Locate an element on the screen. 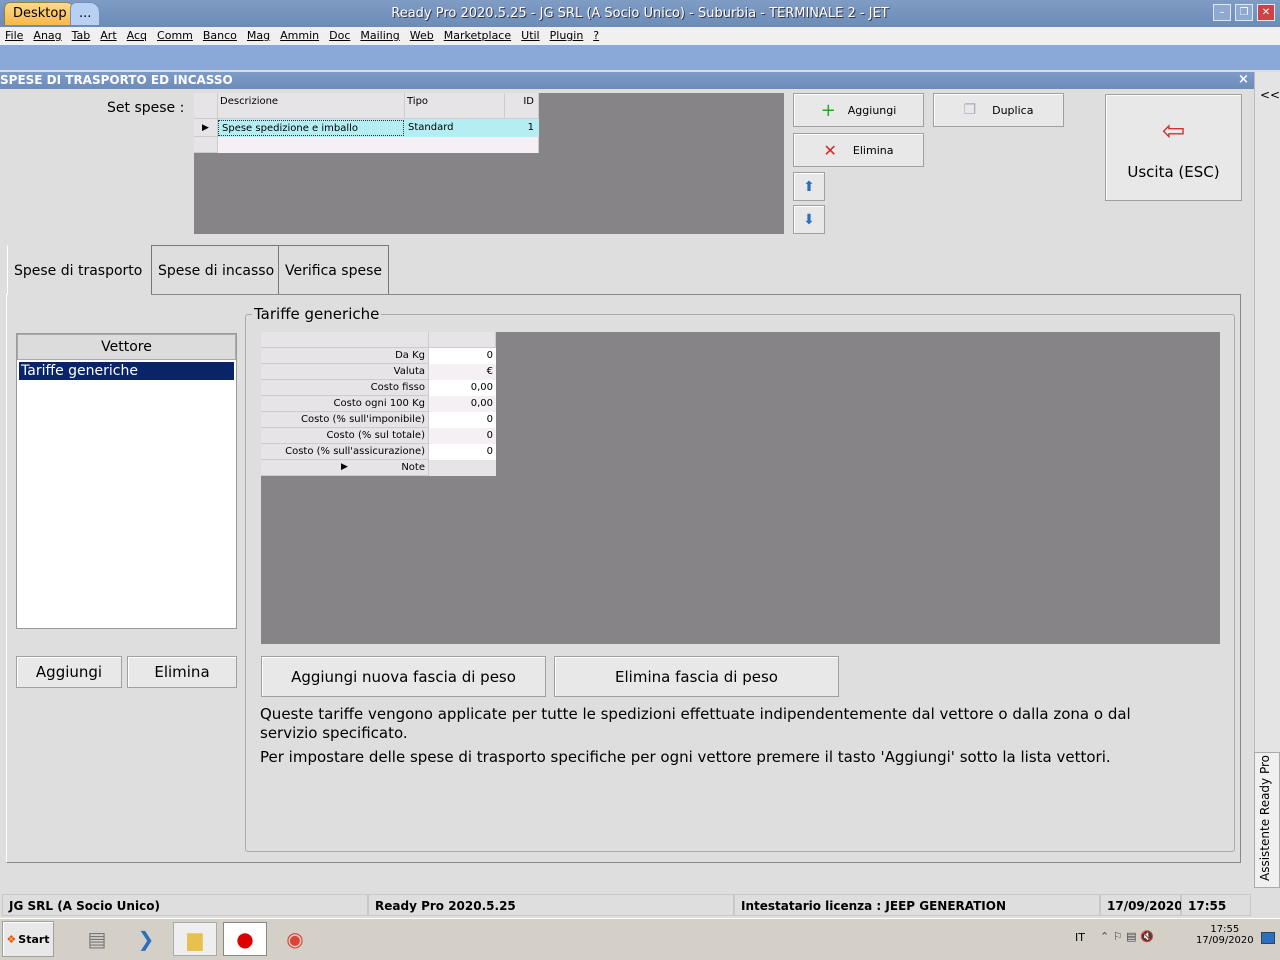 This screenshot has width=1280, height=960. column-header-tipo: Tipo is located at coordinates (455, 106).